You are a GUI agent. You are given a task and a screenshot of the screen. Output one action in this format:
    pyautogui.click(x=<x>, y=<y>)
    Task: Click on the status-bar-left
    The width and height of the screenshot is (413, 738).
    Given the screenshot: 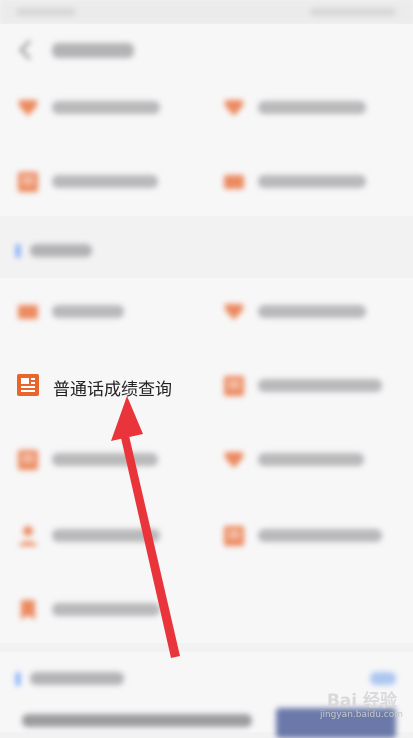 What is the action you would take?
    pyautogui.click(x=46, y=12)
    